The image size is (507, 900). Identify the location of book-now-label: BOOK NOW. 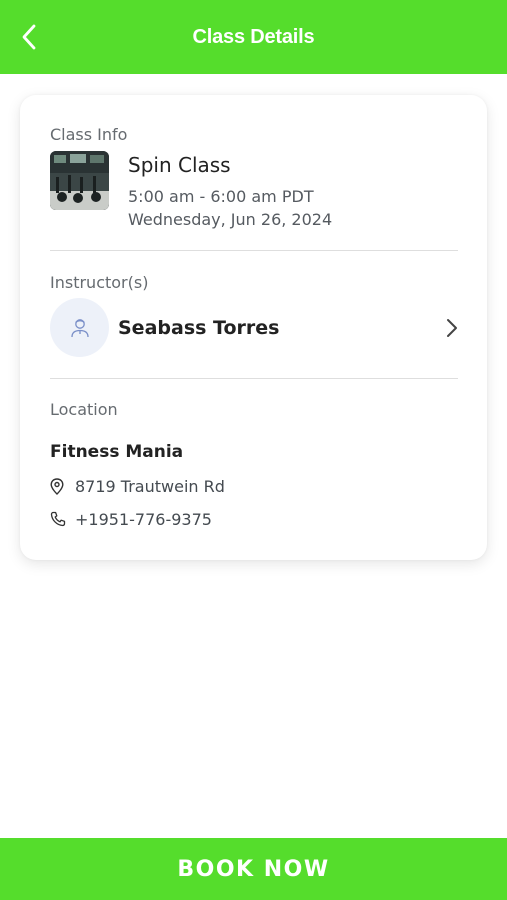
(253, 869).